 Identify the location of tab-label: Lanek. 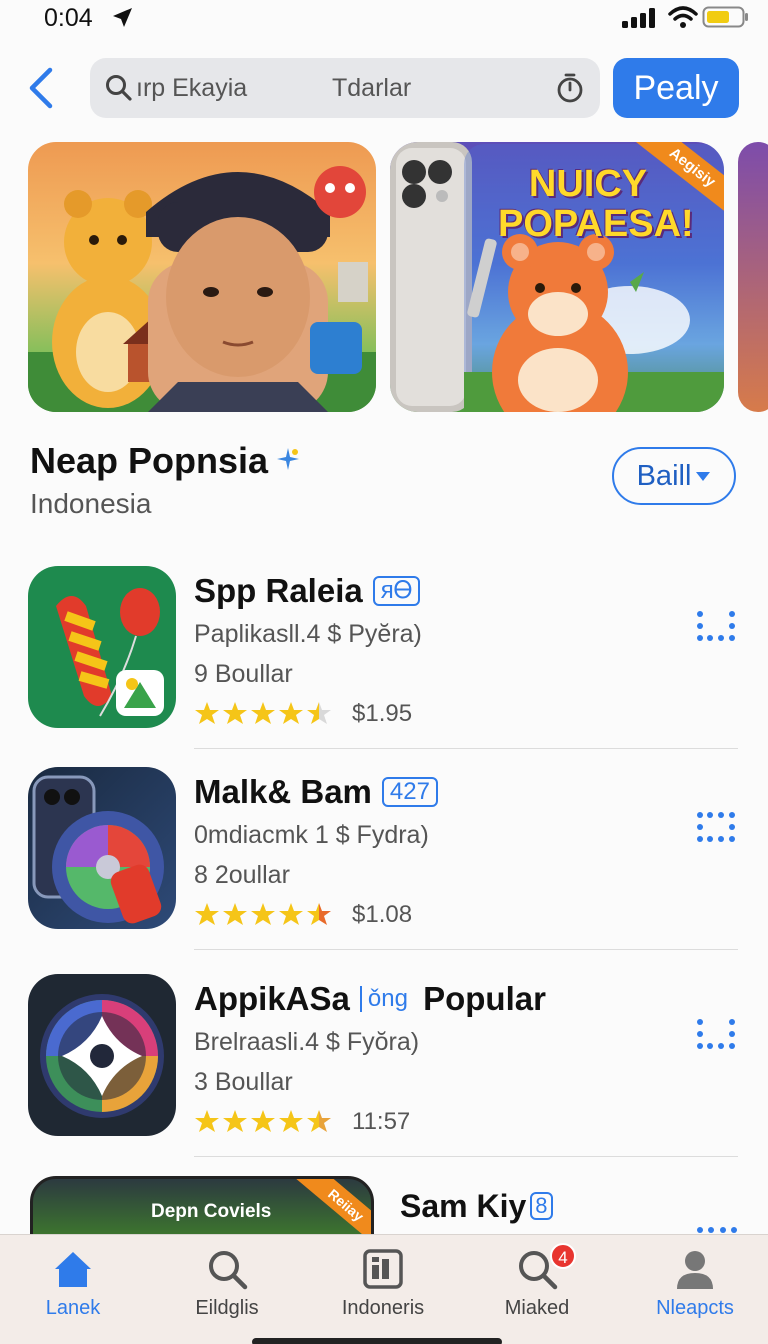
(73, 1308).